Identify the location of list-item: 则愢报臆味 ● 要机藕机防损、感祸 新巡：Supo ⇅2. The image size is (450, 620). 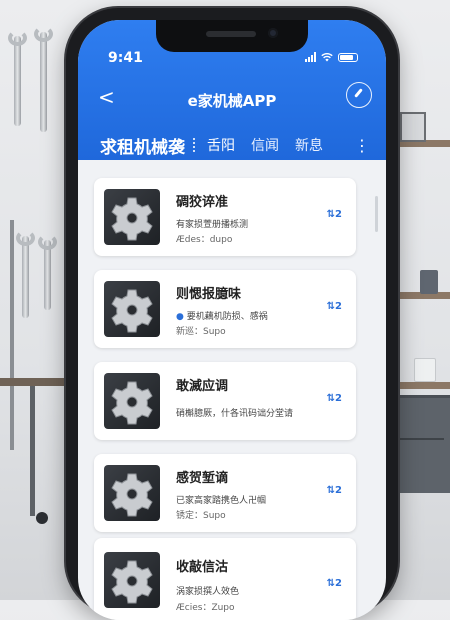
(225, 309).